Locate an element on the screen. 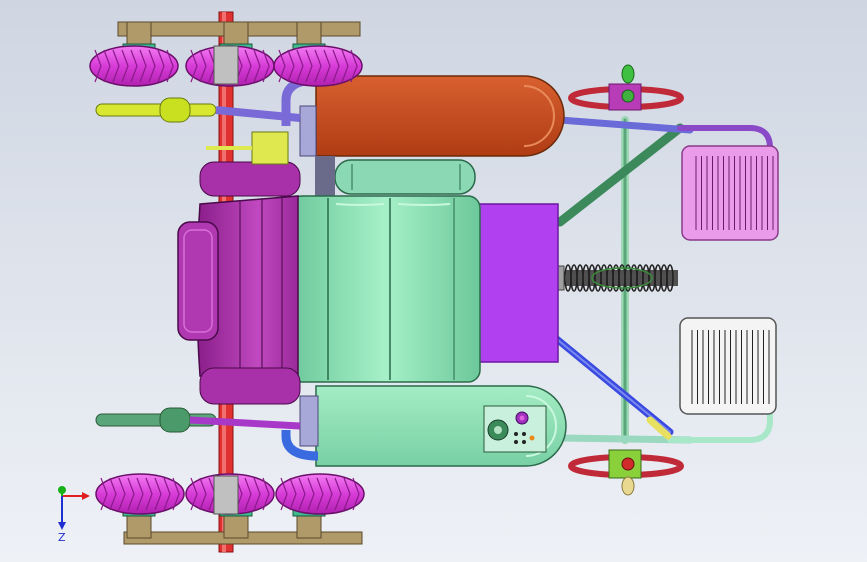 Image resolution: width=867 pixels, height=562 pixels. battery-box is located at coordinates (424, 426).